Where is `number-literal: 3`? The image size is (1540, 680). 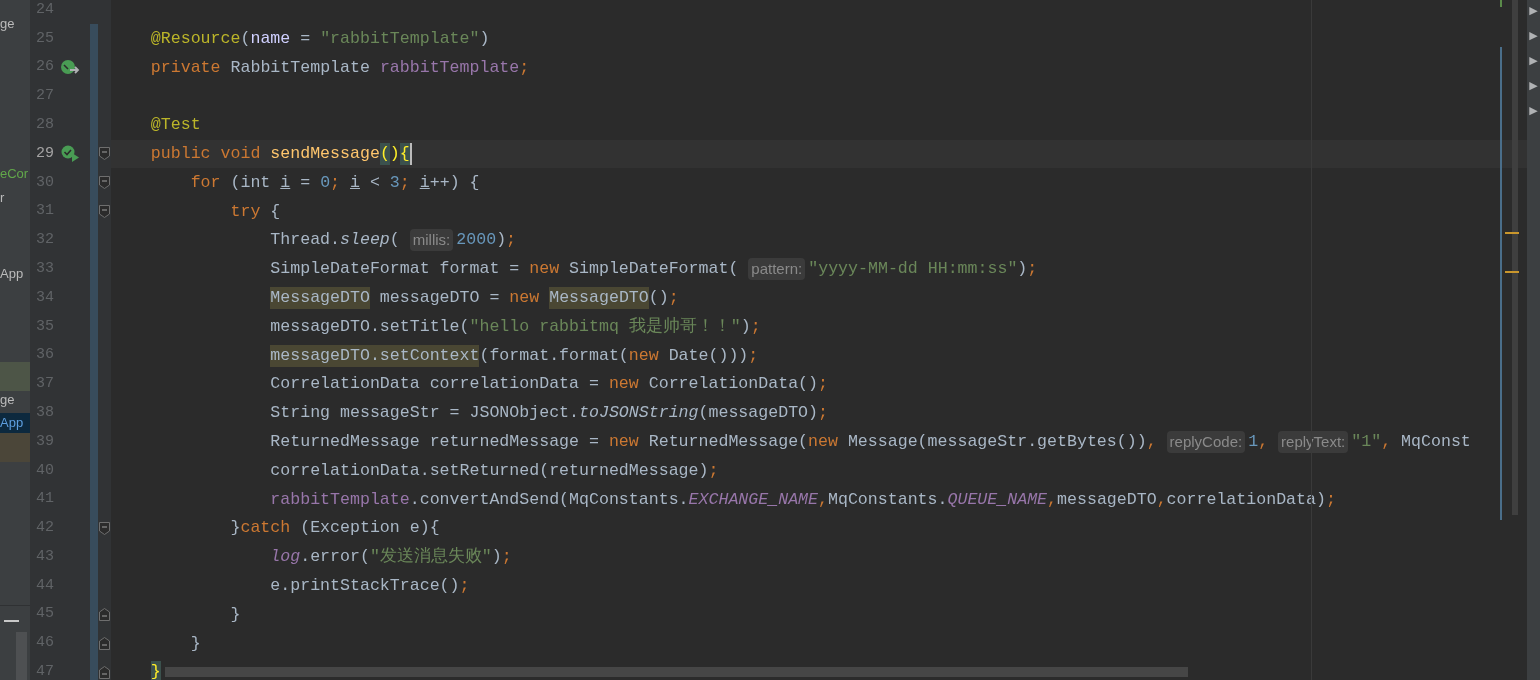 number-literal: 3 is located at coordinates (394, 182).